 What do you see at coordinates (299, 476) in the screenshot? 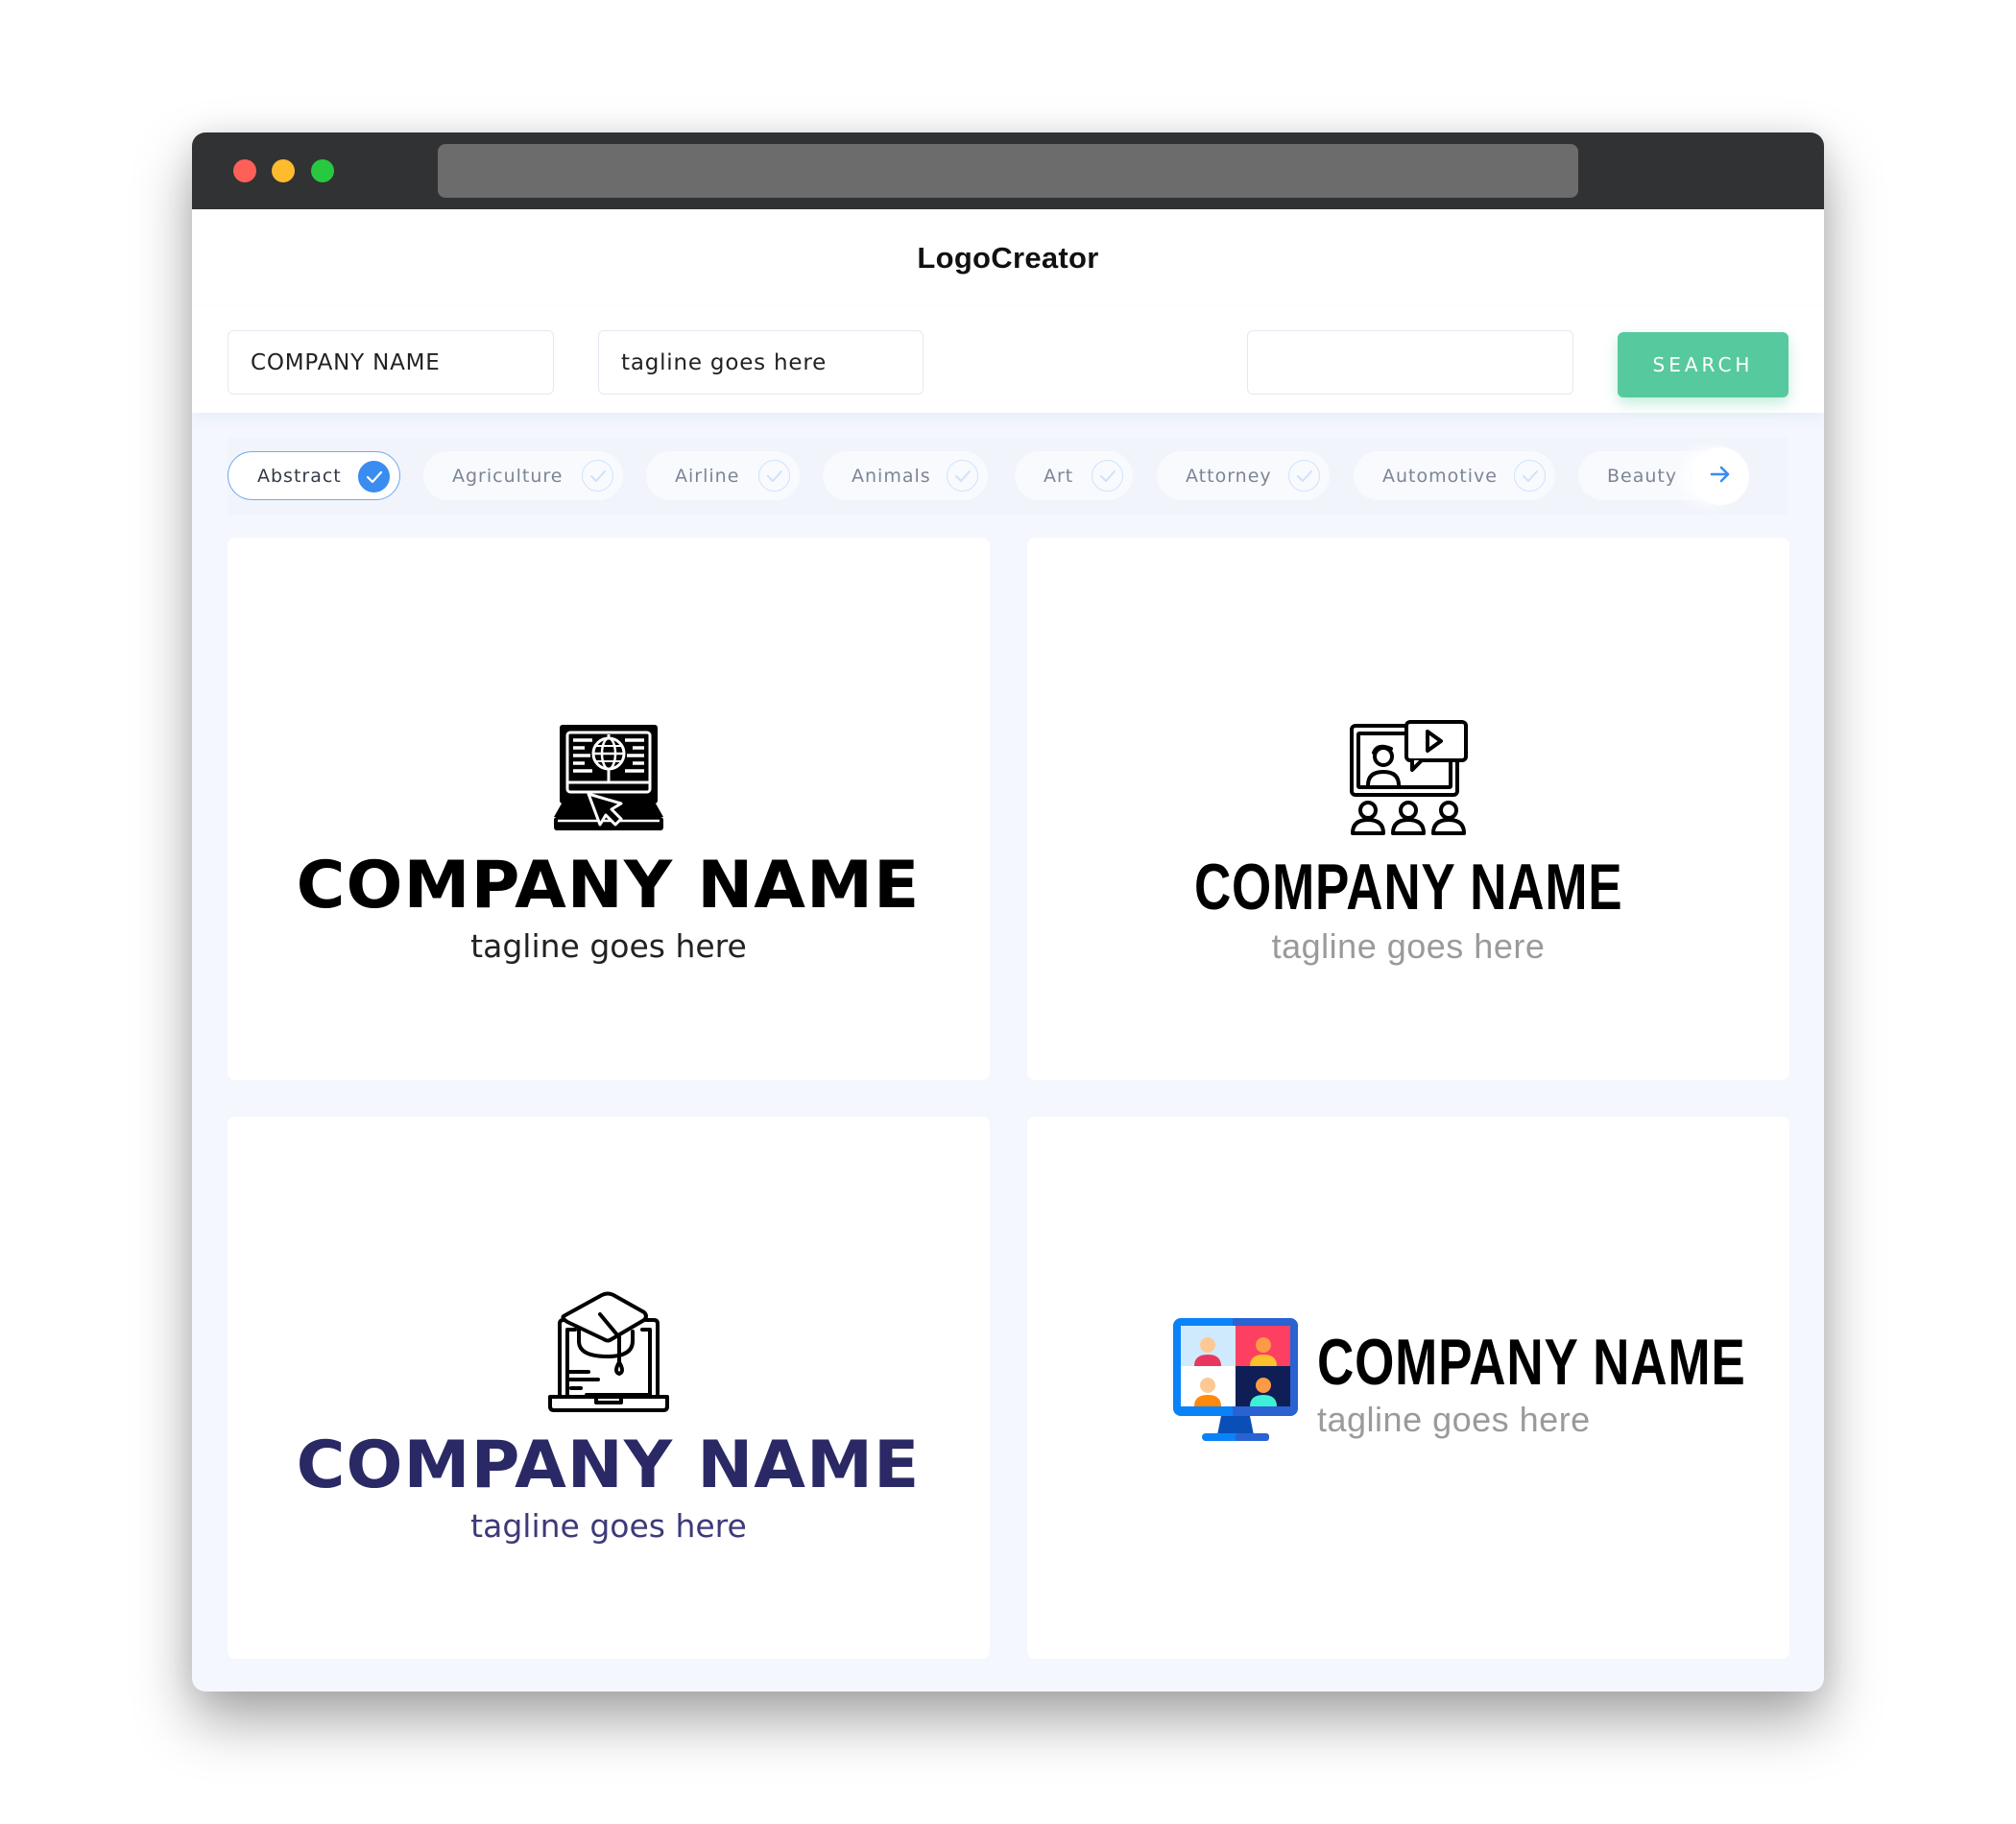
I see `chip-label: Abstract` at bounding box center [299, 476].